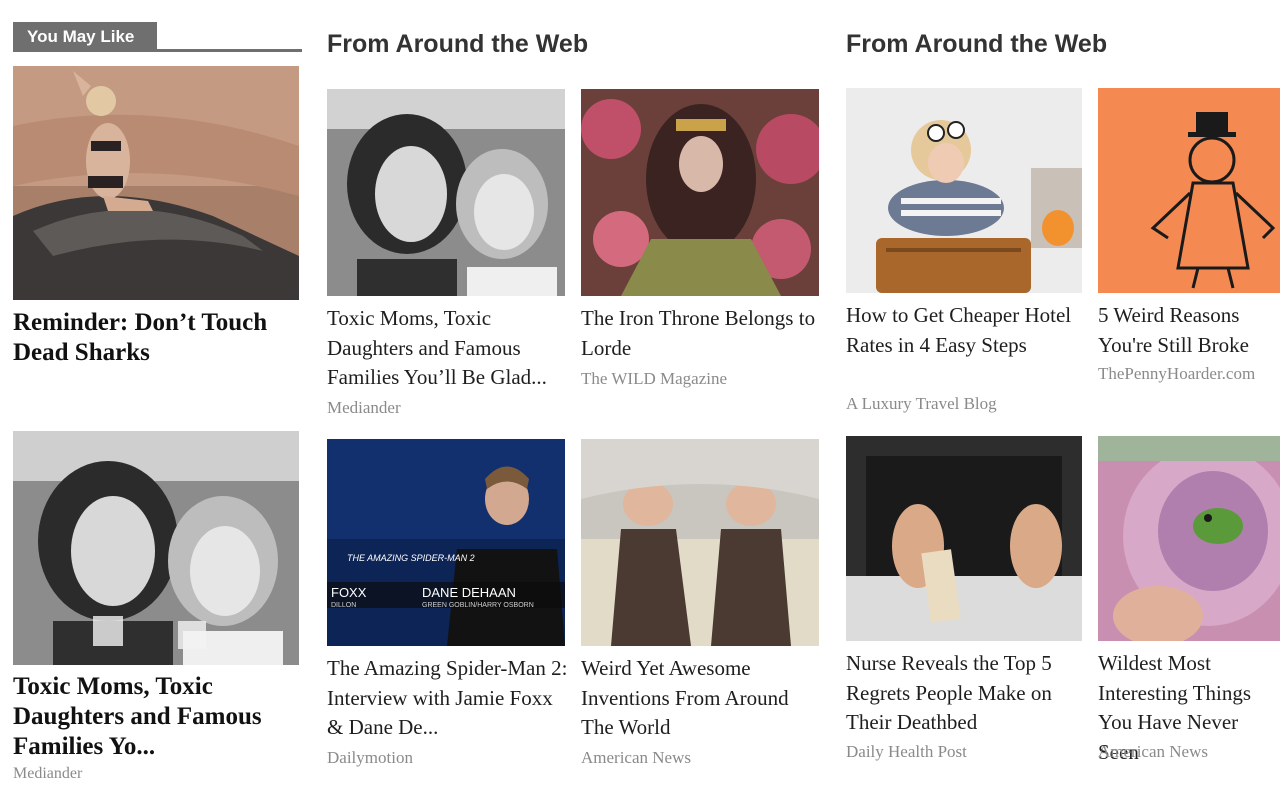  What do you see at coordinates (343, 605) in the screenshot?
I see `overlay-role-left: DILLON` at bounding box center [343, 605].